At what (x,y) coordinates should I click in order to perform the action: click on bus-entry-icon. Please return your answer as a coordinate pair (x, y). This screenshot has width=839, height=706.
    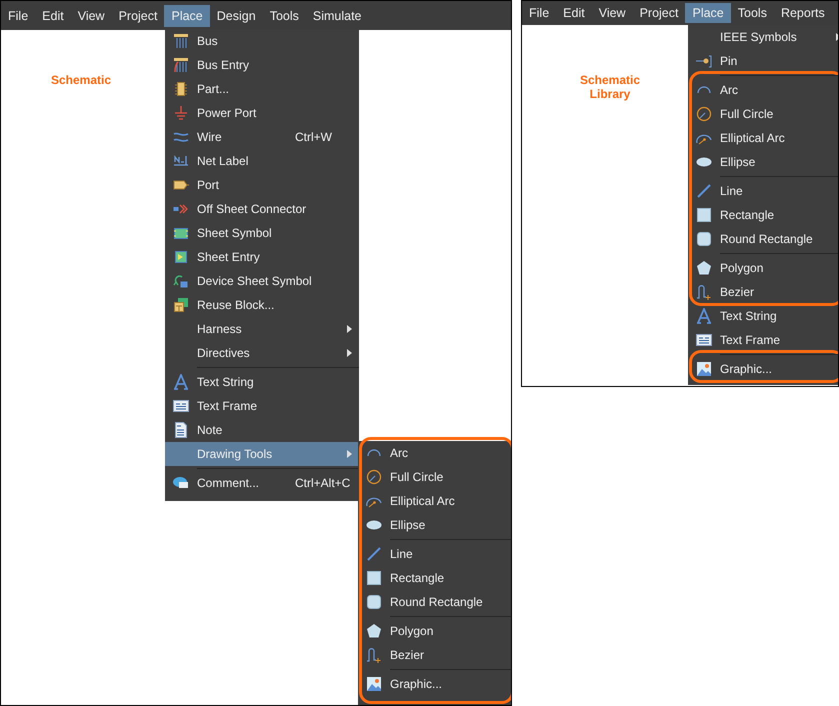
    Looking at the image, I should click on (181, 65).